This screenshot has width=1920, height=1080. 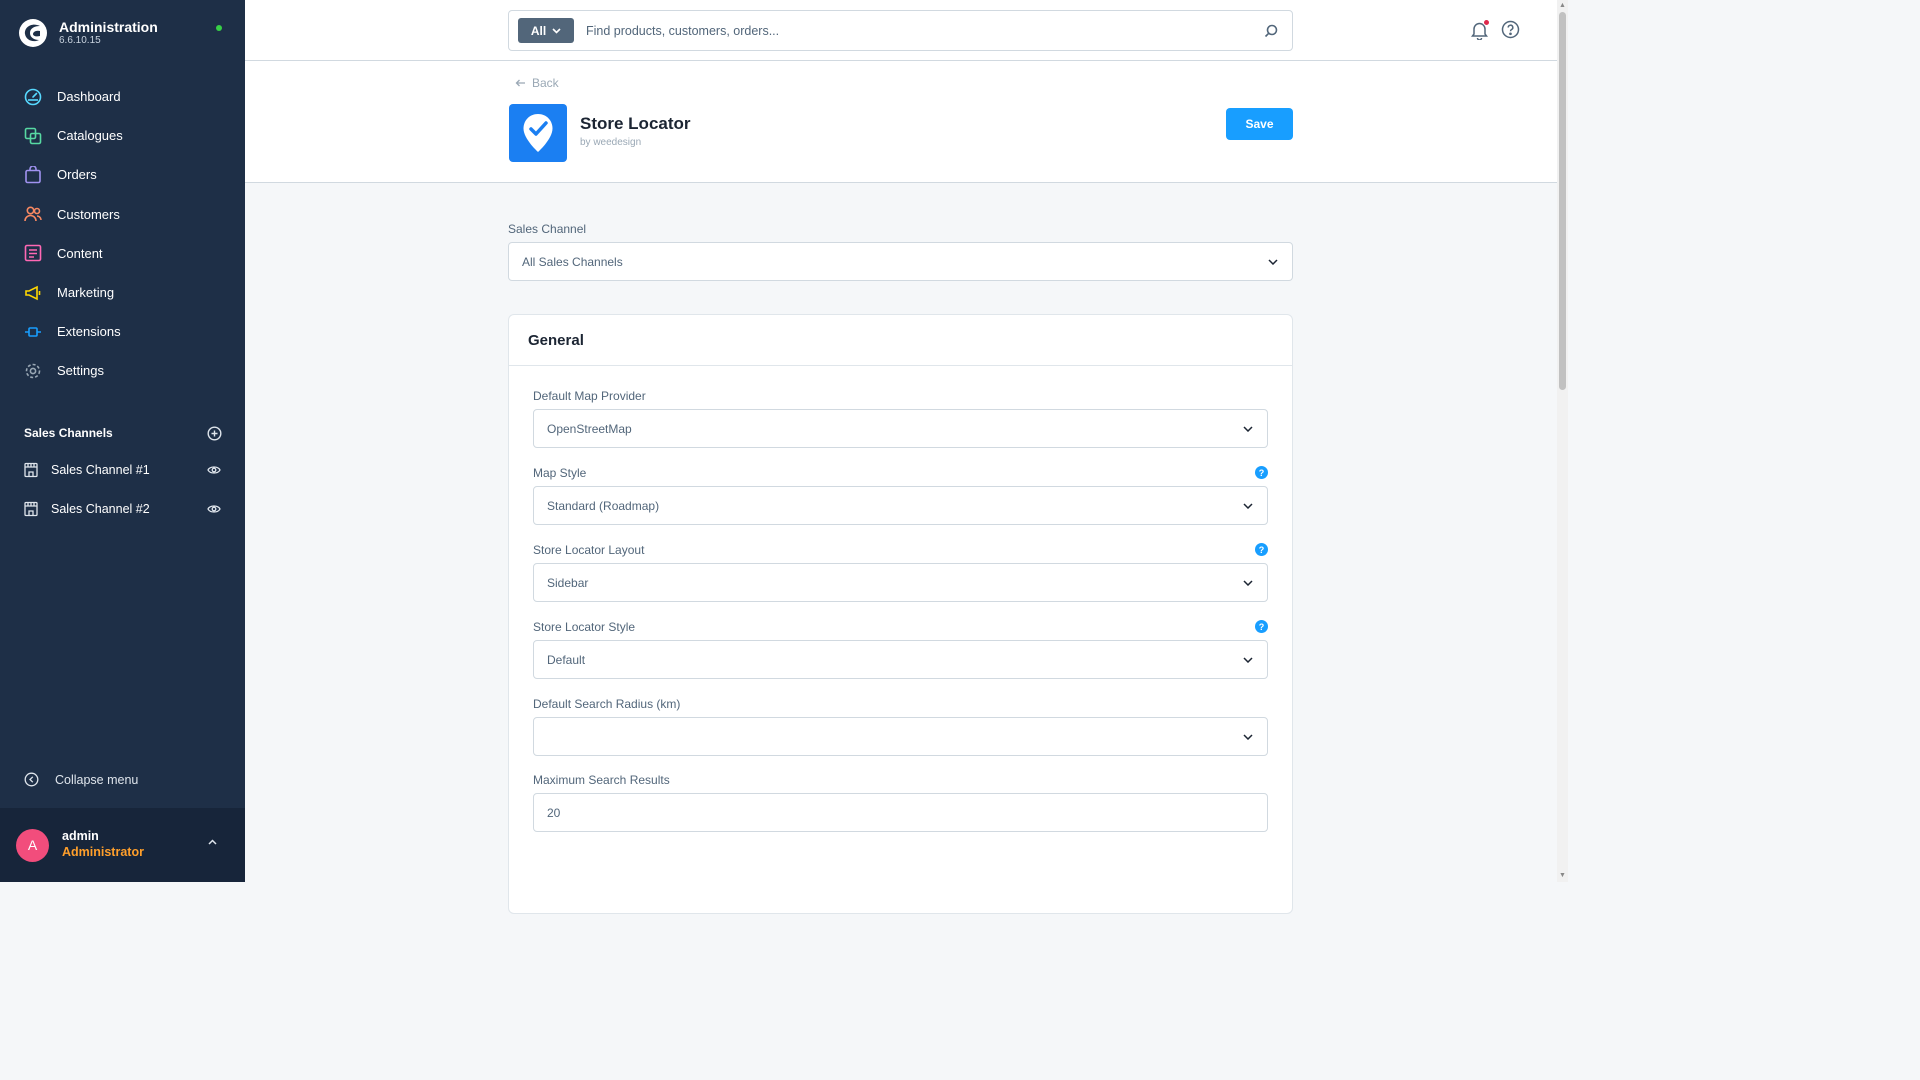 I want to click on store-locator-style-value: Default, so click(x=566, y=659).